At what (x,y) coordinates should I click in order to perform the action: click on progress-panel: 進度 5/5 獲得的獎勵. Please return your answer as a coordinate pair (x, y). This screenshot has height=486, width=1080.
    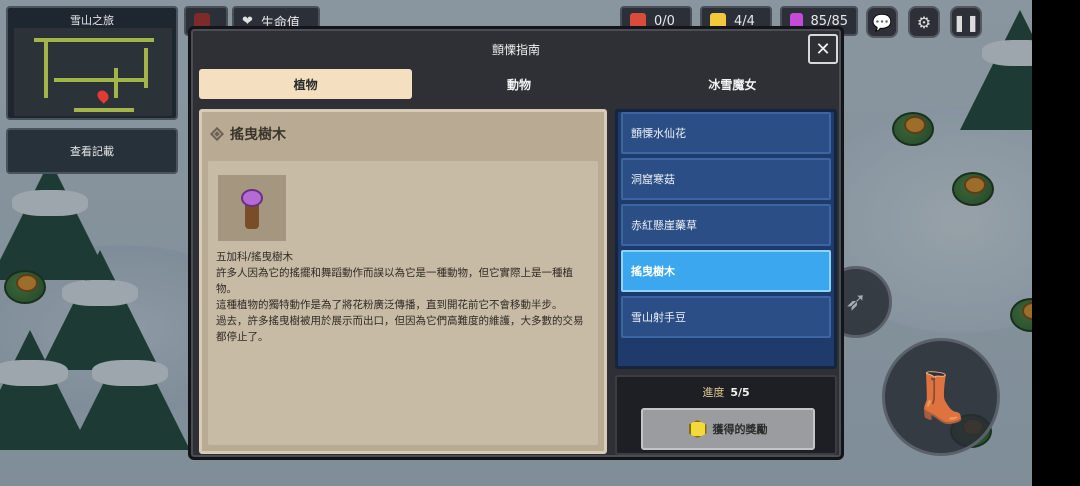
    Looking at the image, I should click on (726, 415).